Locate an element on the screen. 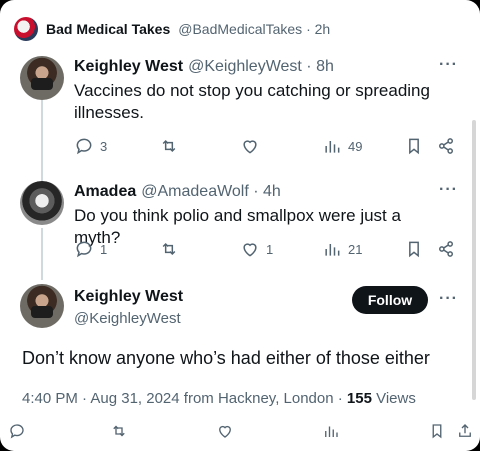  author-name: Amadea is located at coordinates (105, 192).